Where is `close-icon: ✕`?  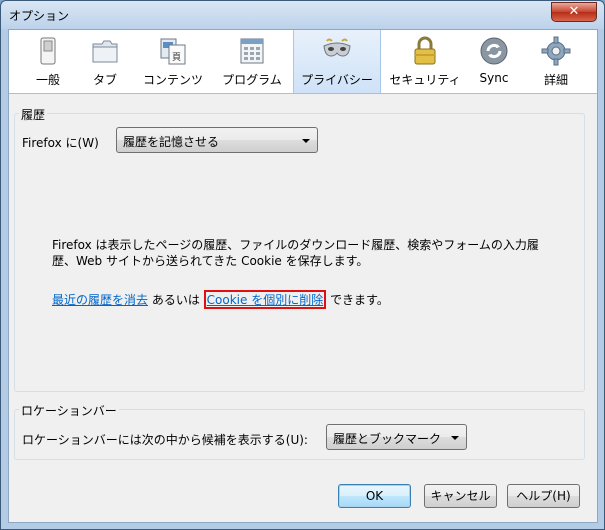 close-icon: ✕ is located at coordinates (574, 11).